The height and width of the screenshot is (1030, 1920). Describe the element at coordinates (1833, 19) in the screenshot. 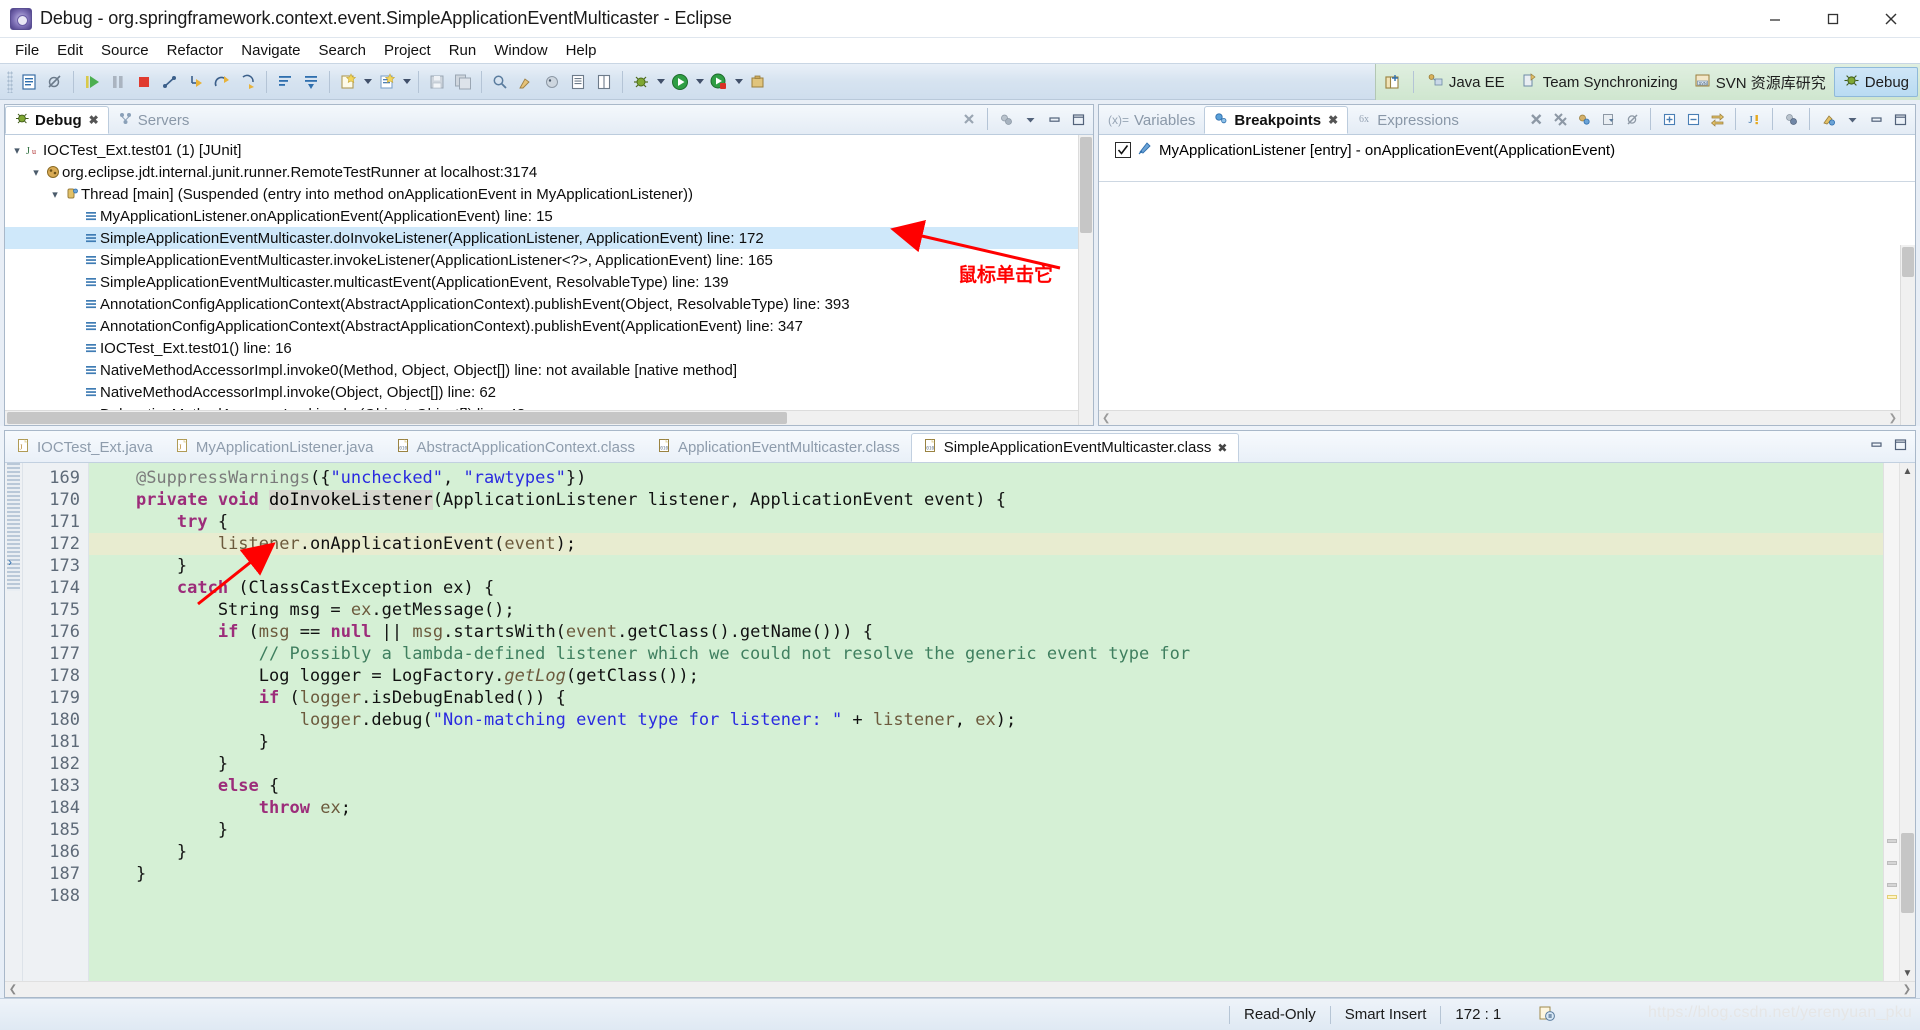

I see `maximize-button` at that location.